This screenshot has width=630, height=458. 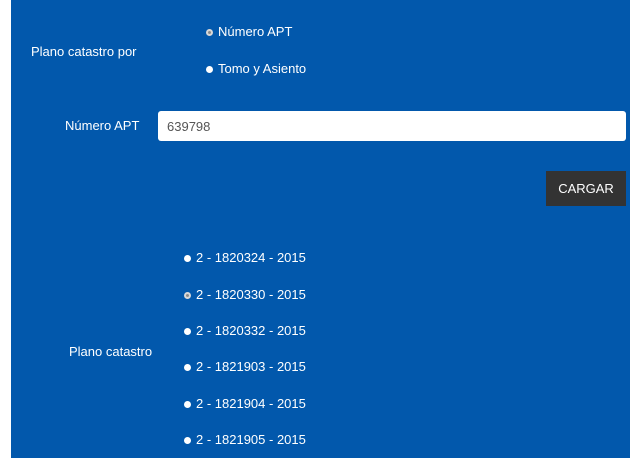 I want to click on plano-option-label: 2 - 1820330 - 2015, so click(x=251, y=294).